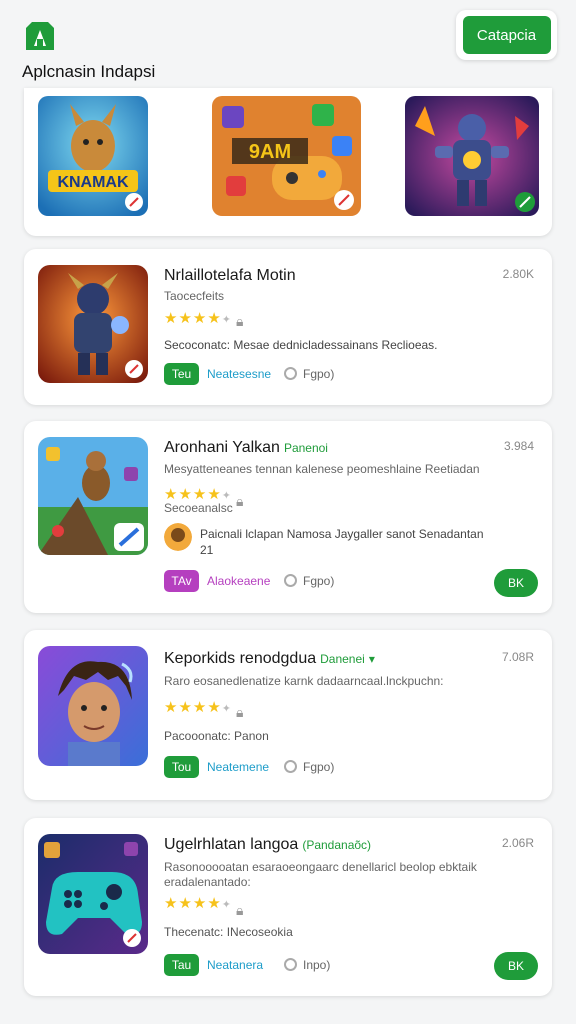 Image resolution: width=576 pixels, height=1024 pixels. What do you see at coordinates (216, 736) in the screenshot?
I see `app-description: Pacooonatc: Panon` at bounding box center [216, 736].